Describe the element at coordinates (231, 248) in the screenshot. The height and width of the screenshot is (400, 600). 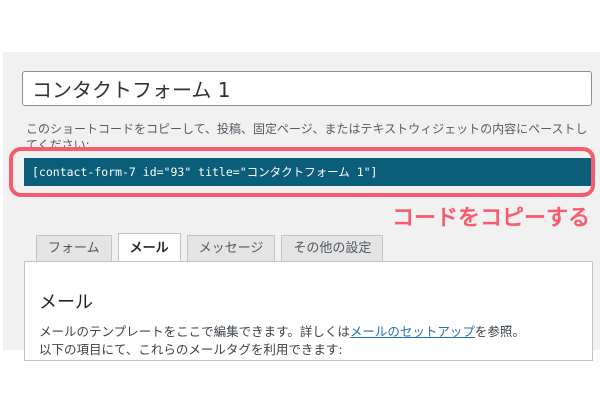
I see `tab-messages: メッセージ` at that location.